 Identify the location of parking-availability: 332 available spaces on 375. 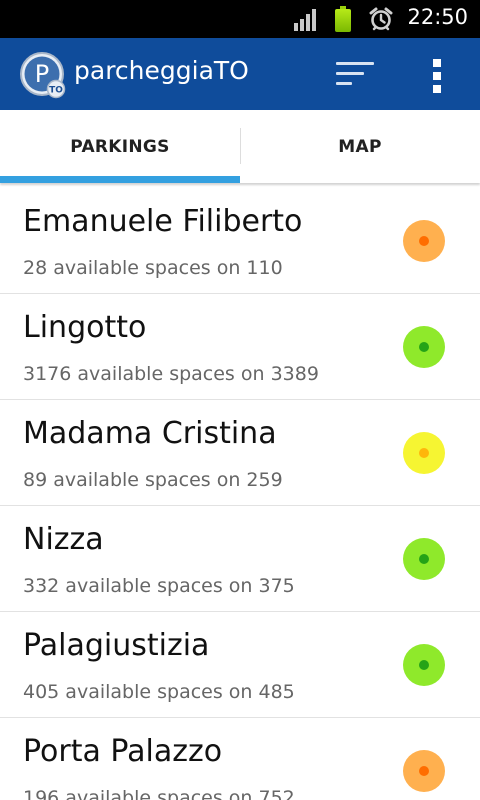
(159, 586).